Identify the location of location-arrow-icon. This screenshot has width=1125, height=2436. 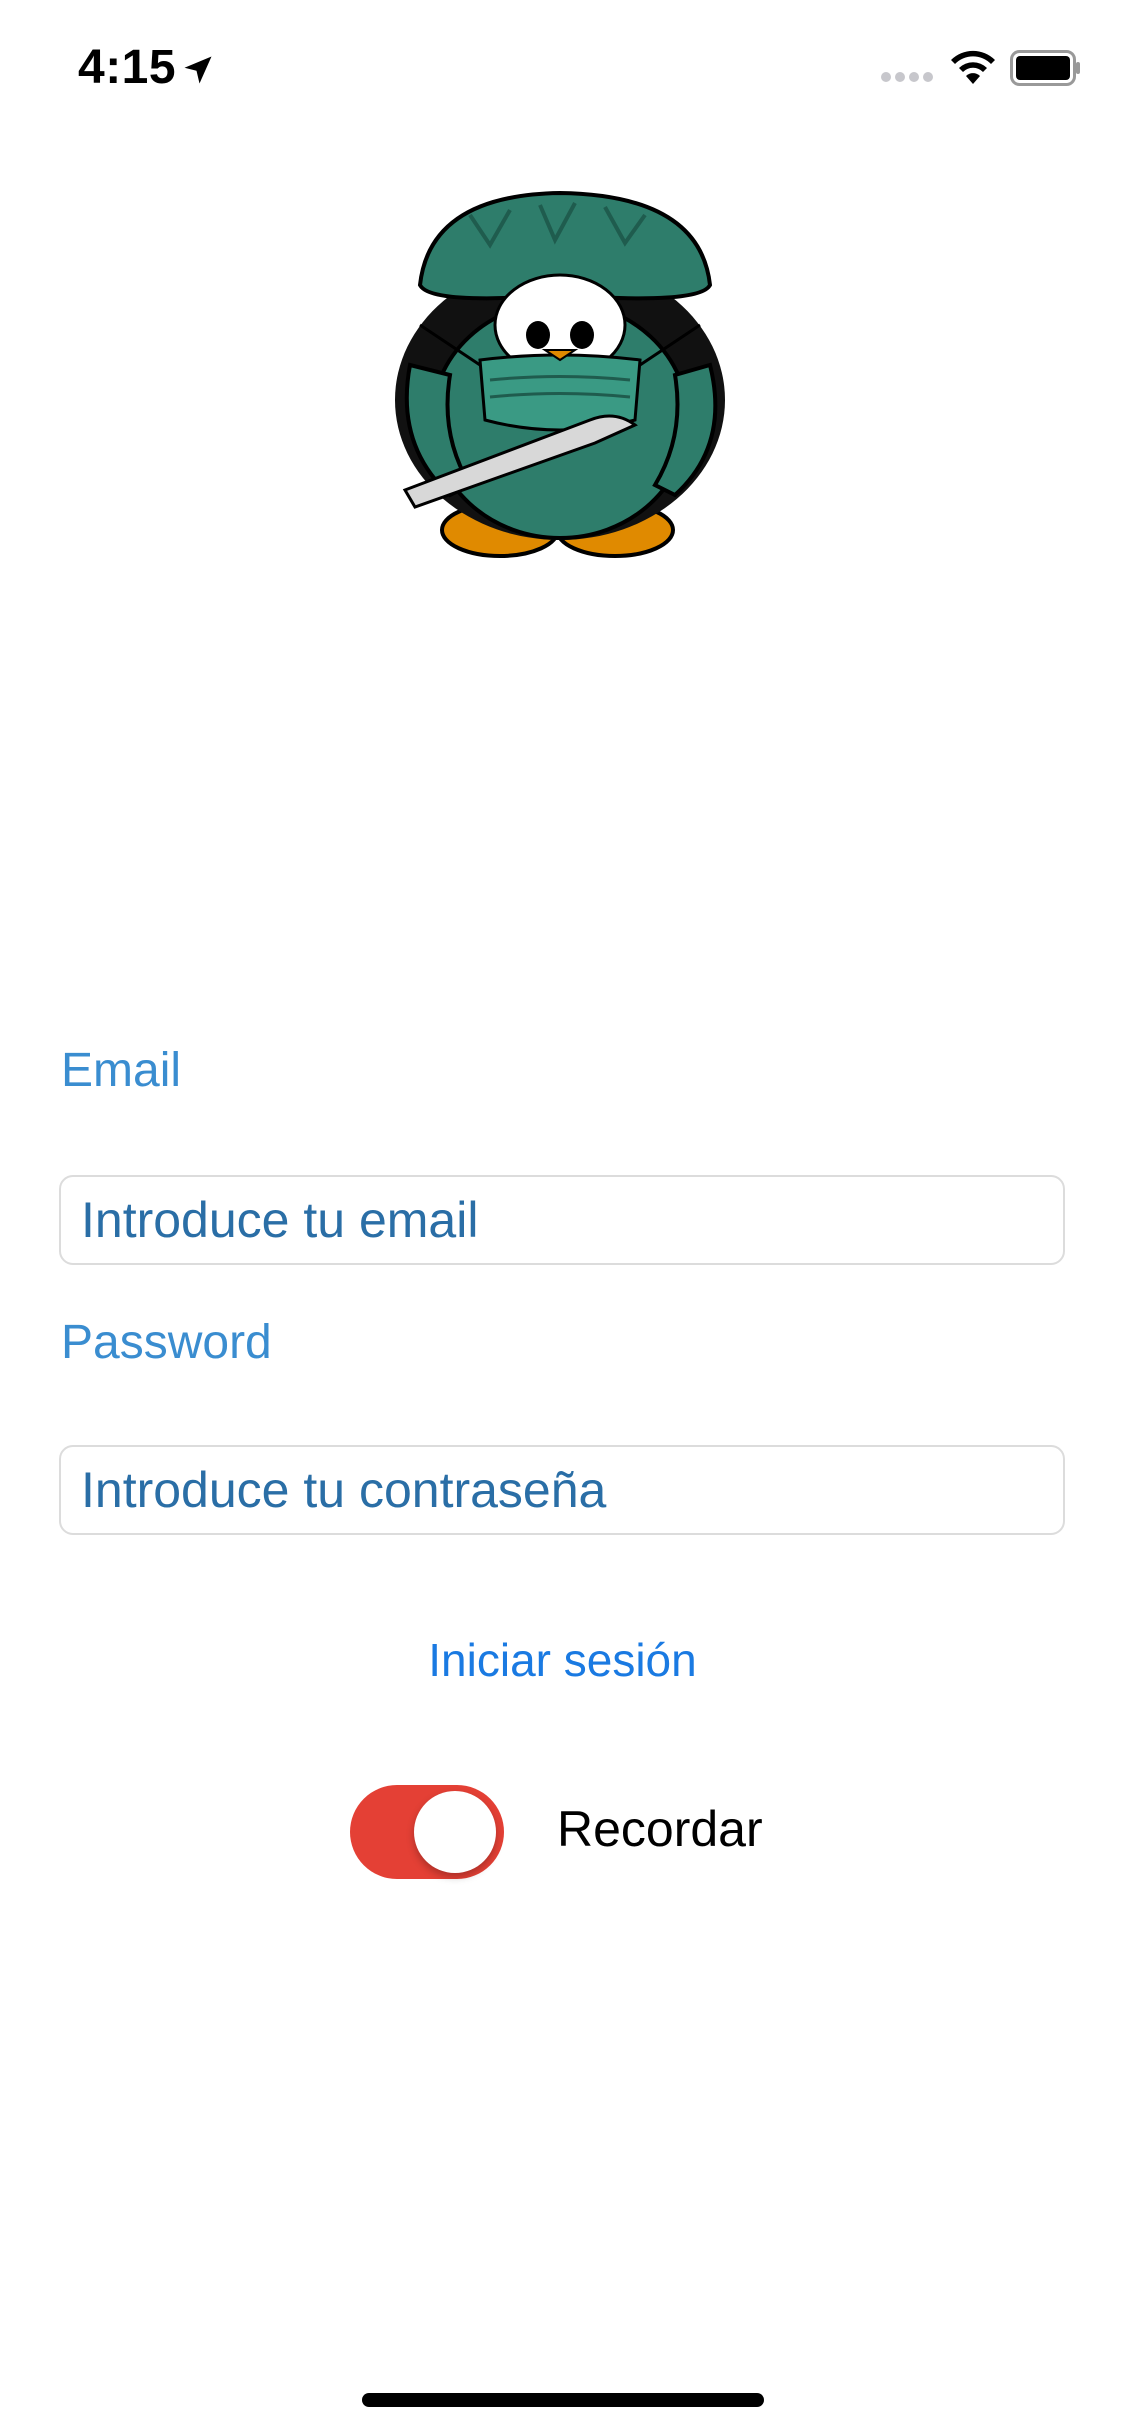
(198, 70).